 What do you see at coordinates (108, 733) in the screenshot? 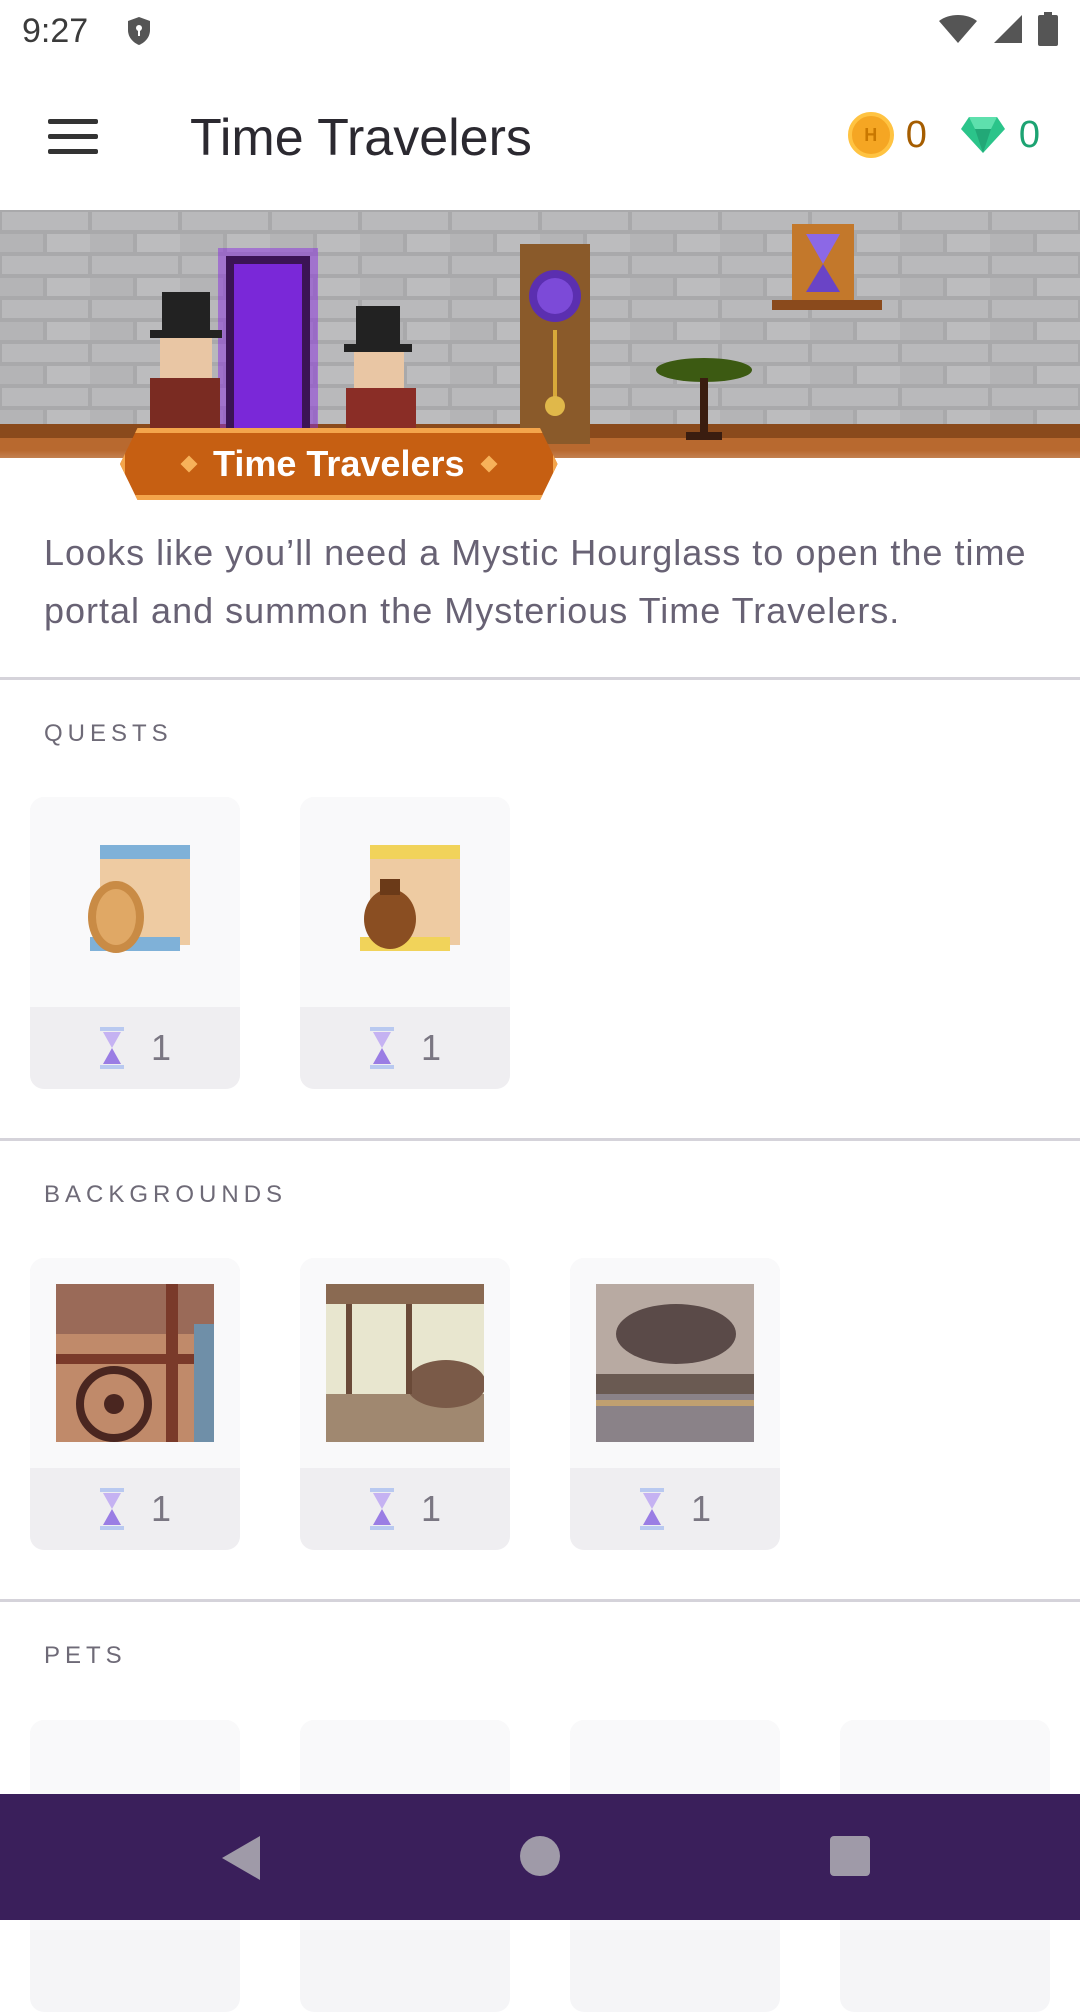
I see `section-label-quests: QUESTS` at bounding box center [108, 733].